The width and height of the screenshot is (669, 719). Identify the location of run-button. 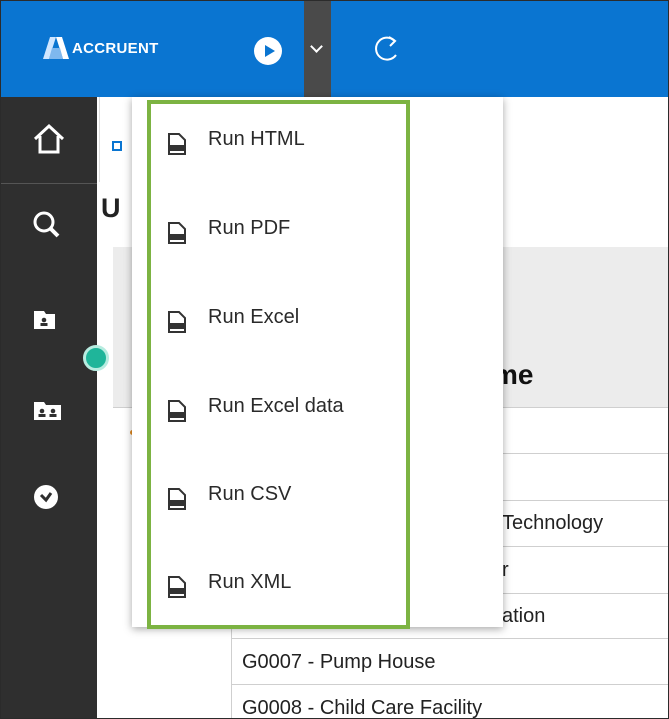
(268, 51).